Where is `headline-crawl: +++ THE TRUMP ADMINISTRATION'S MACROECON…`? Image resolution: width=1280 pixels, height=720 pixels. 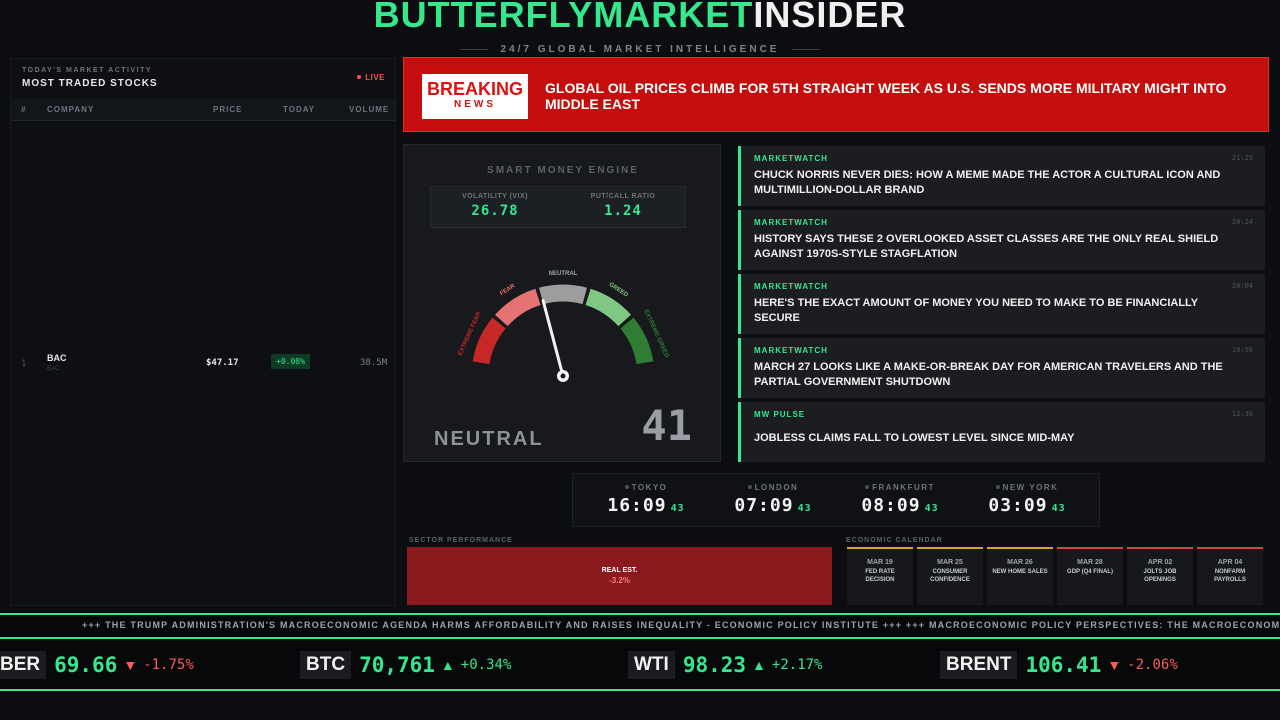 headline-crawl: +++ THE TRUMP ADMINISTRATION'S MACROECON… is located at coordinates (681, 625).